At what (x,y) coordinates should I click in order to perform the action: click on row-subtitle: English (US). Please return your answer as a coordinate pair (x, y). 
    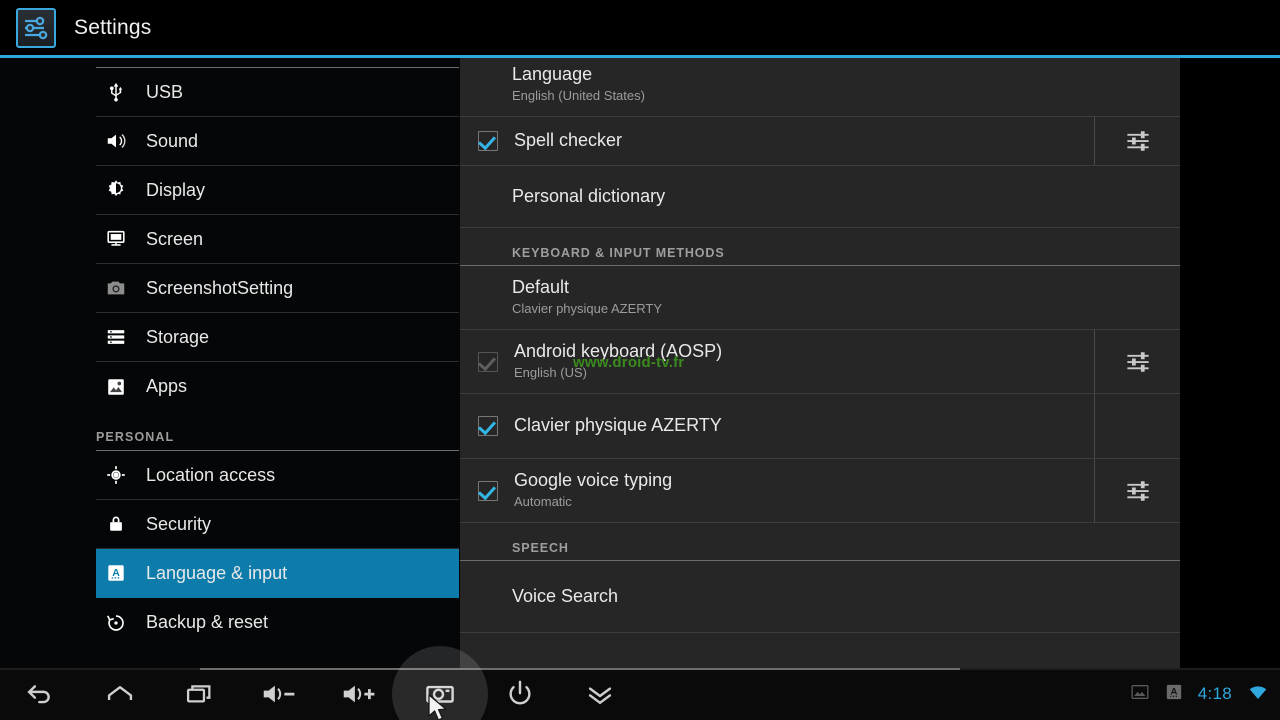
    Looking at the image, I should click on (550, 372).